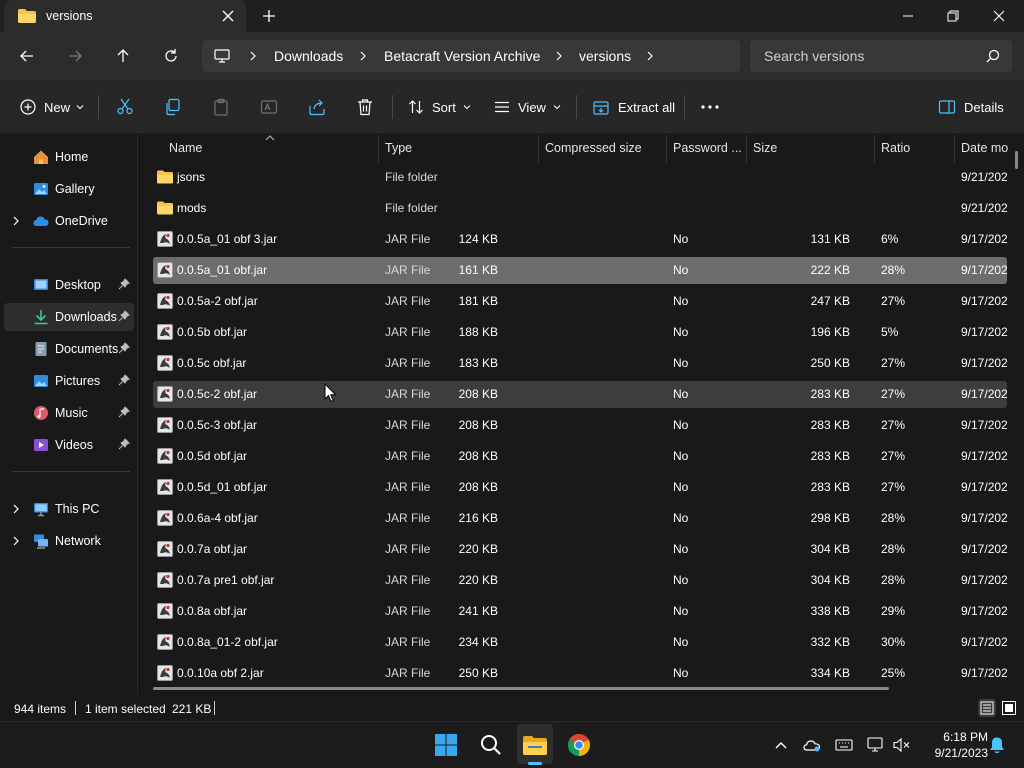 Image resolution: width=1024 pixels, height=768 pixels. I want to click on show-hidden-icons-button, so click(781, 745).